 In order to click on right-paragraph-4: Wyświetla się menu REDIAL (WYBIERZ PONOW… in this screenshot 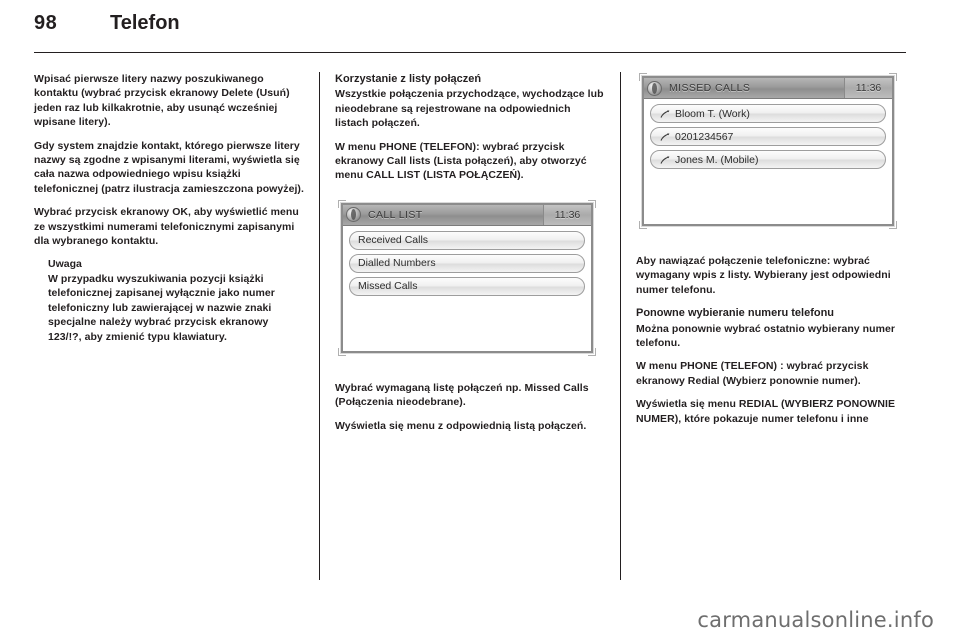, I will do `click(766, 411)`.